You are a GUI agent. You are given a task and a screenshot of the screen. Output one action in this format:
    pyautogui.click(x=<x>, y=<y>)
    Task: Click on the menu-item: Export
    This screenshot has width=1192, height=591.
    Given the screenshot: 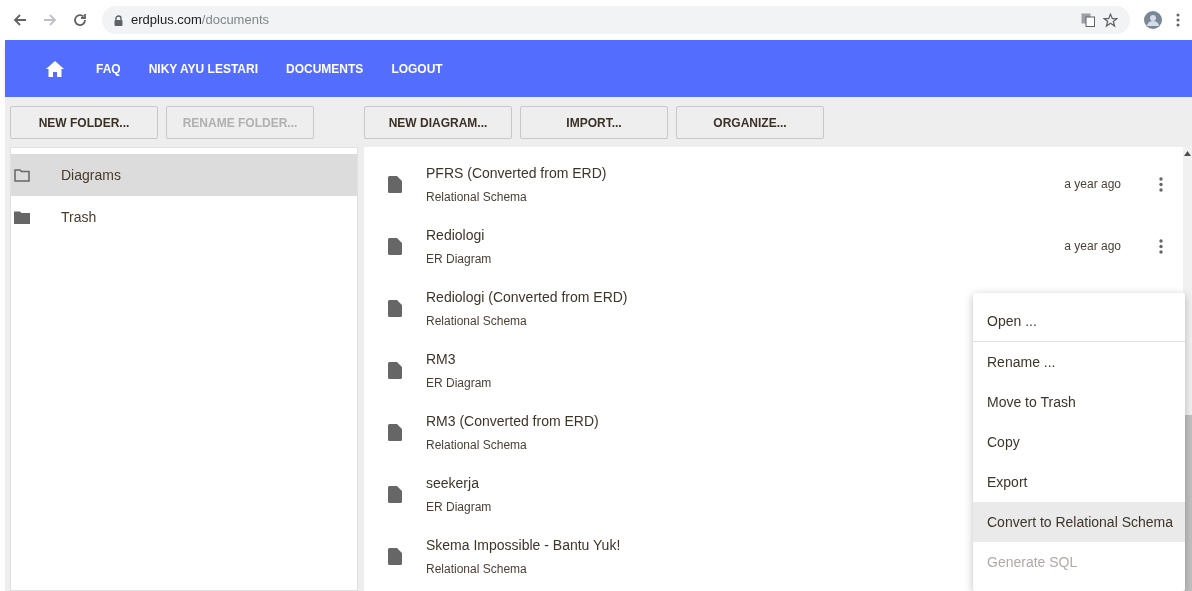 What is the action you would take?
    pyautogui.click(x=1079, y=482)
    